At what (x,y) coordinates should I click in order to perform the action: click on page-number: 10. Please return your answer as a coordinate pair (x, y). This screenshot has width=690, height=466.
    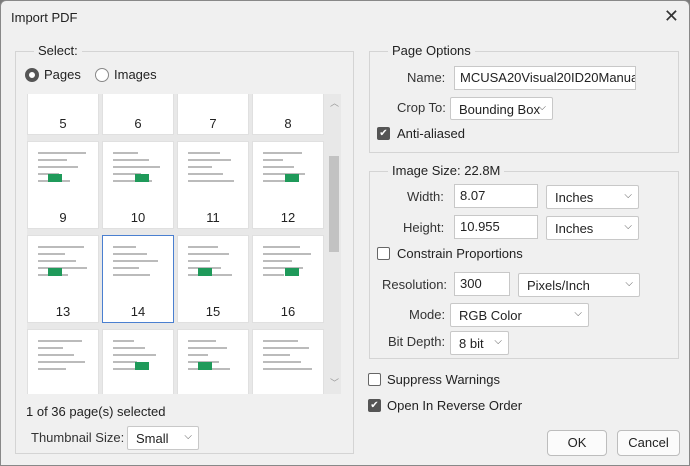
    Looking at the image, I should click on (138, 217).